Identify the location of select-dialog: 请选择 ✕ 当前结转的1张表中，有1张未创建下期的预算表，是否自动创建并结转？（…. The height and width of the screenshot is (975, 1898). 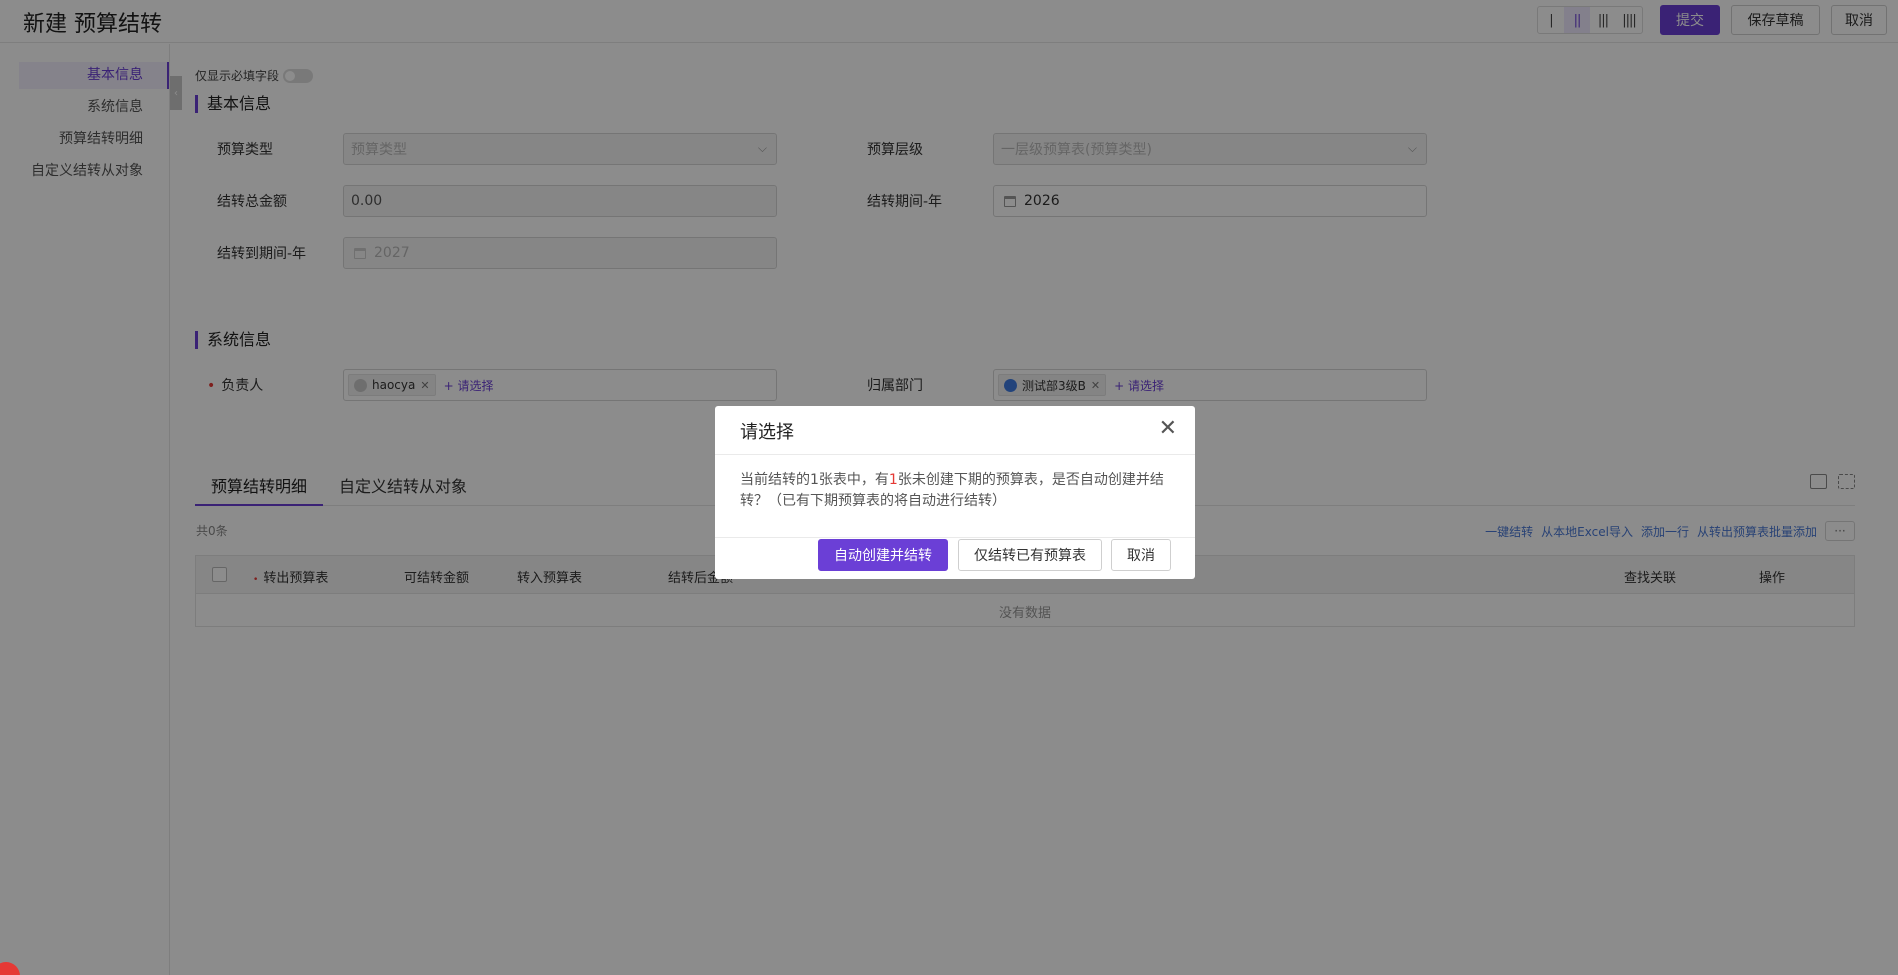
(955, 492).